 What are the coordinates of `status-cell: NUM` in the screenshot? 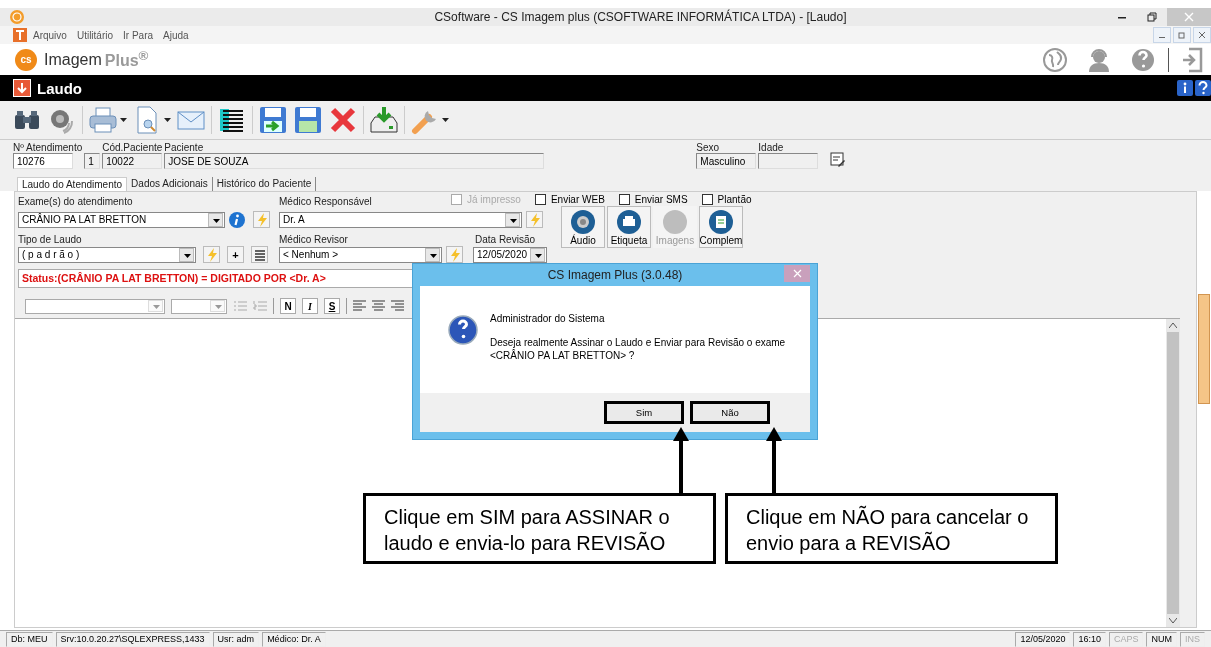 It's located at (1161, 639).